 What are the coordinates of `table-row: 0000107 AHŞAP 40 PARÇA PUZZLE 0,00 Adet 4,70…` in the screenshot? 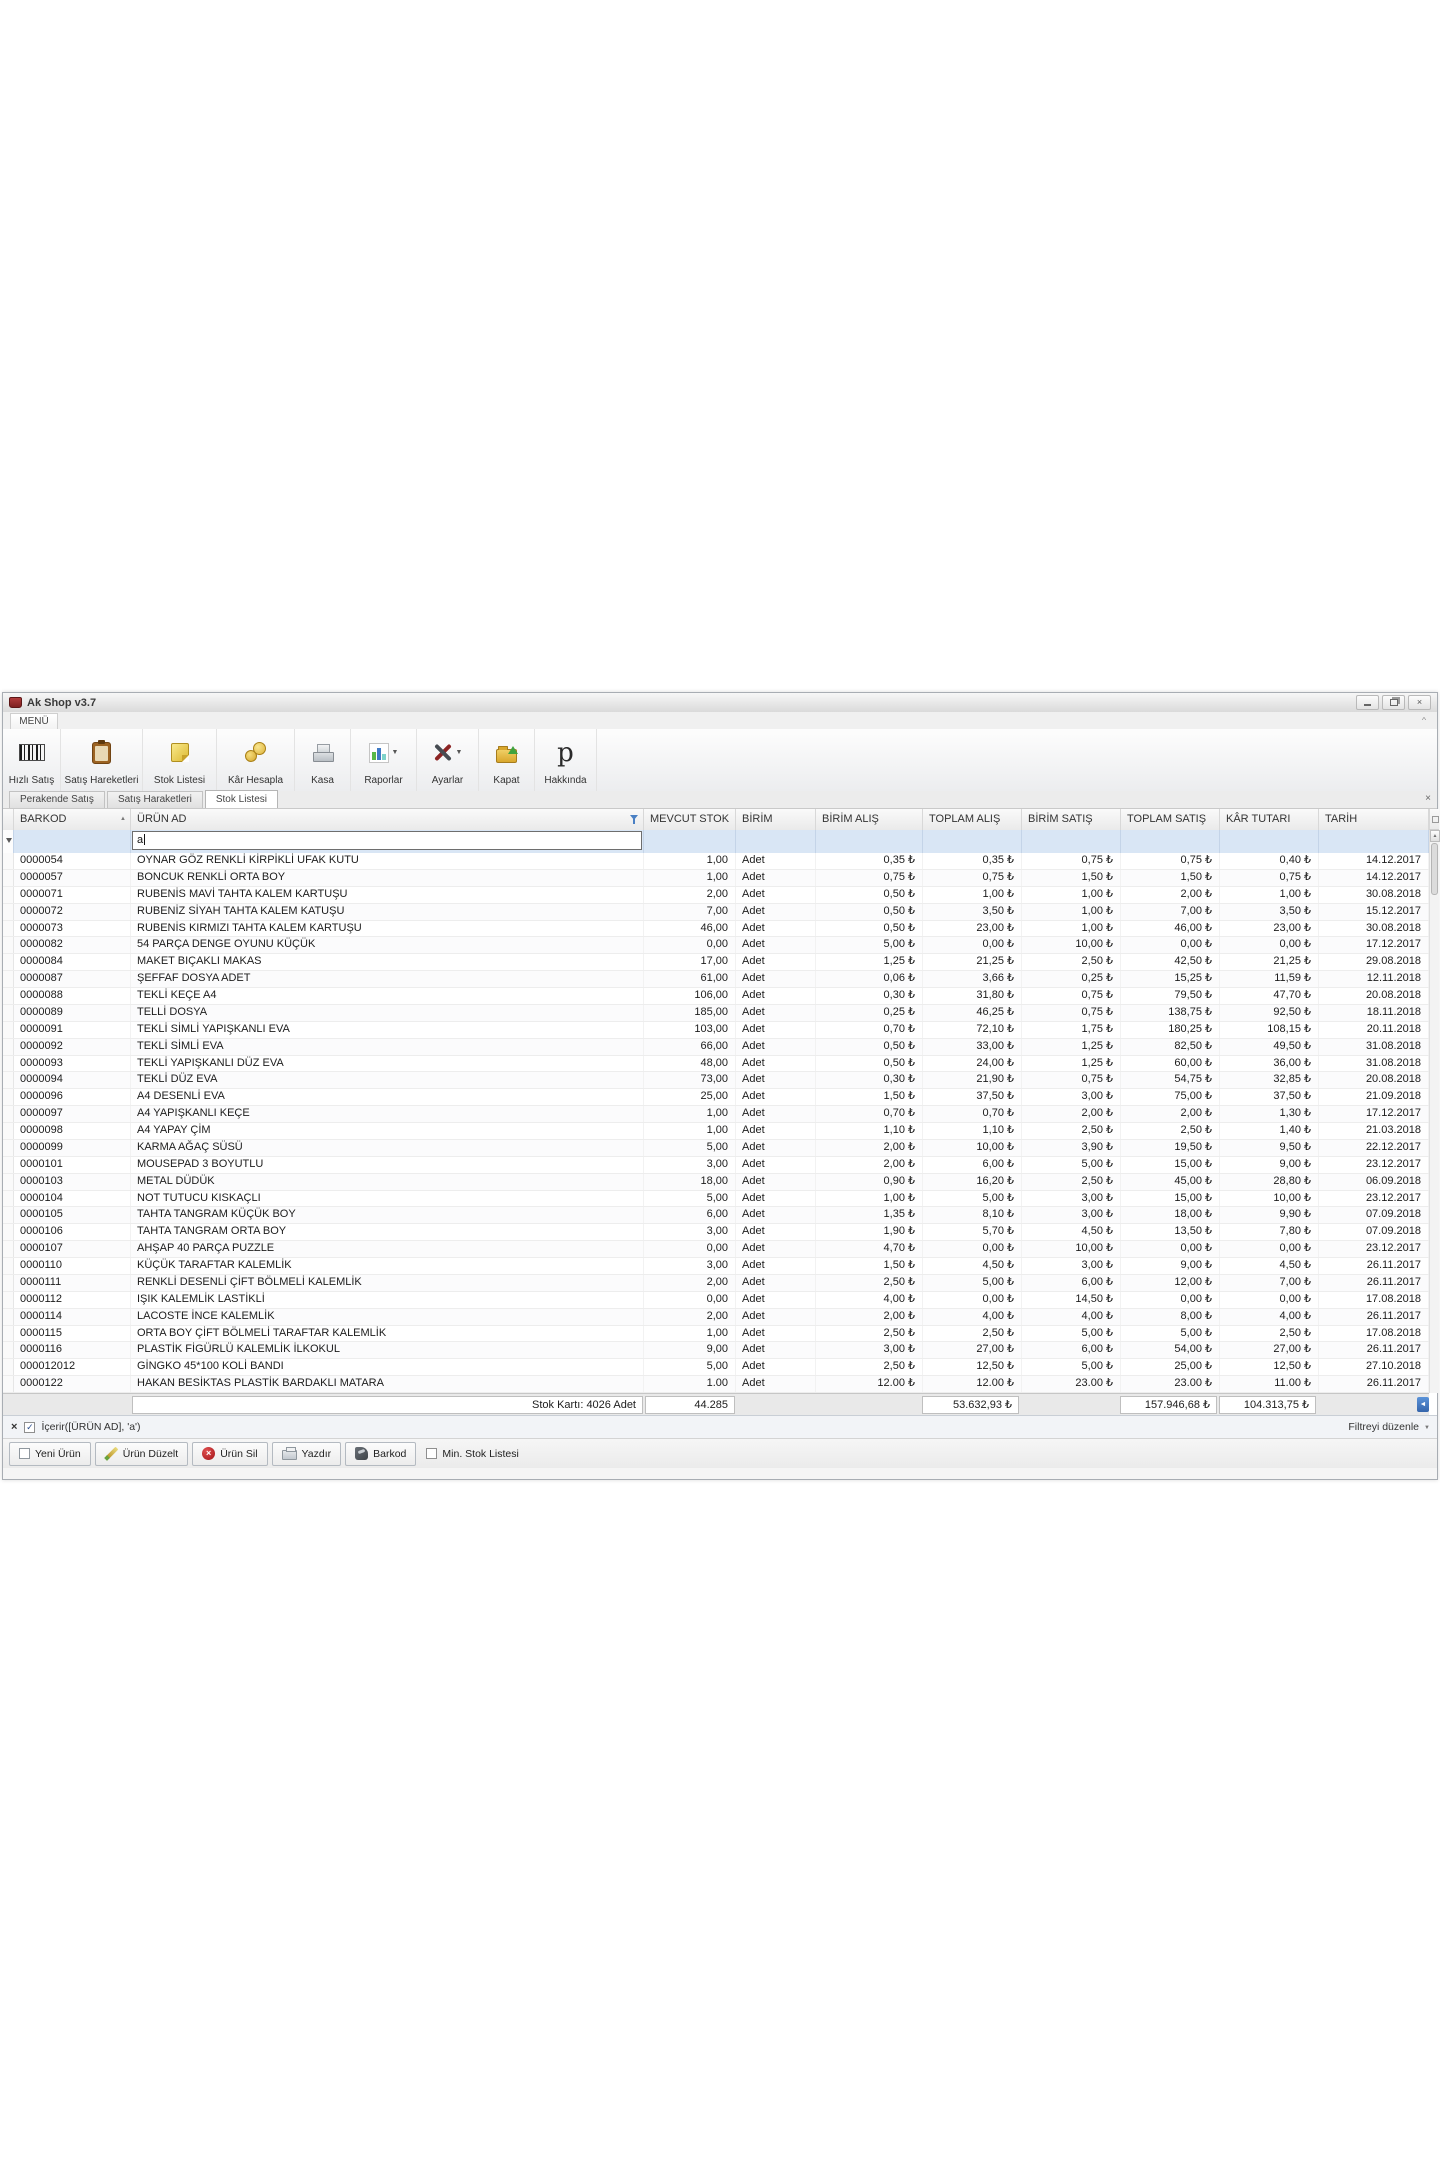 It's located at (716, 1249).